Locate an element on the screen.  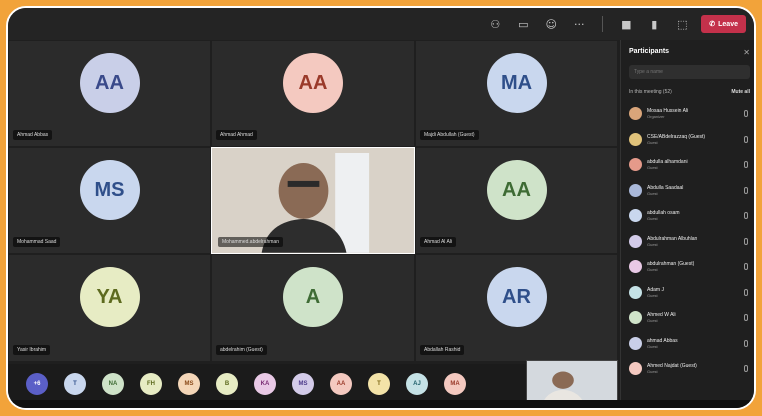
close-icon: ✕ is located at coordinates (746, 52).